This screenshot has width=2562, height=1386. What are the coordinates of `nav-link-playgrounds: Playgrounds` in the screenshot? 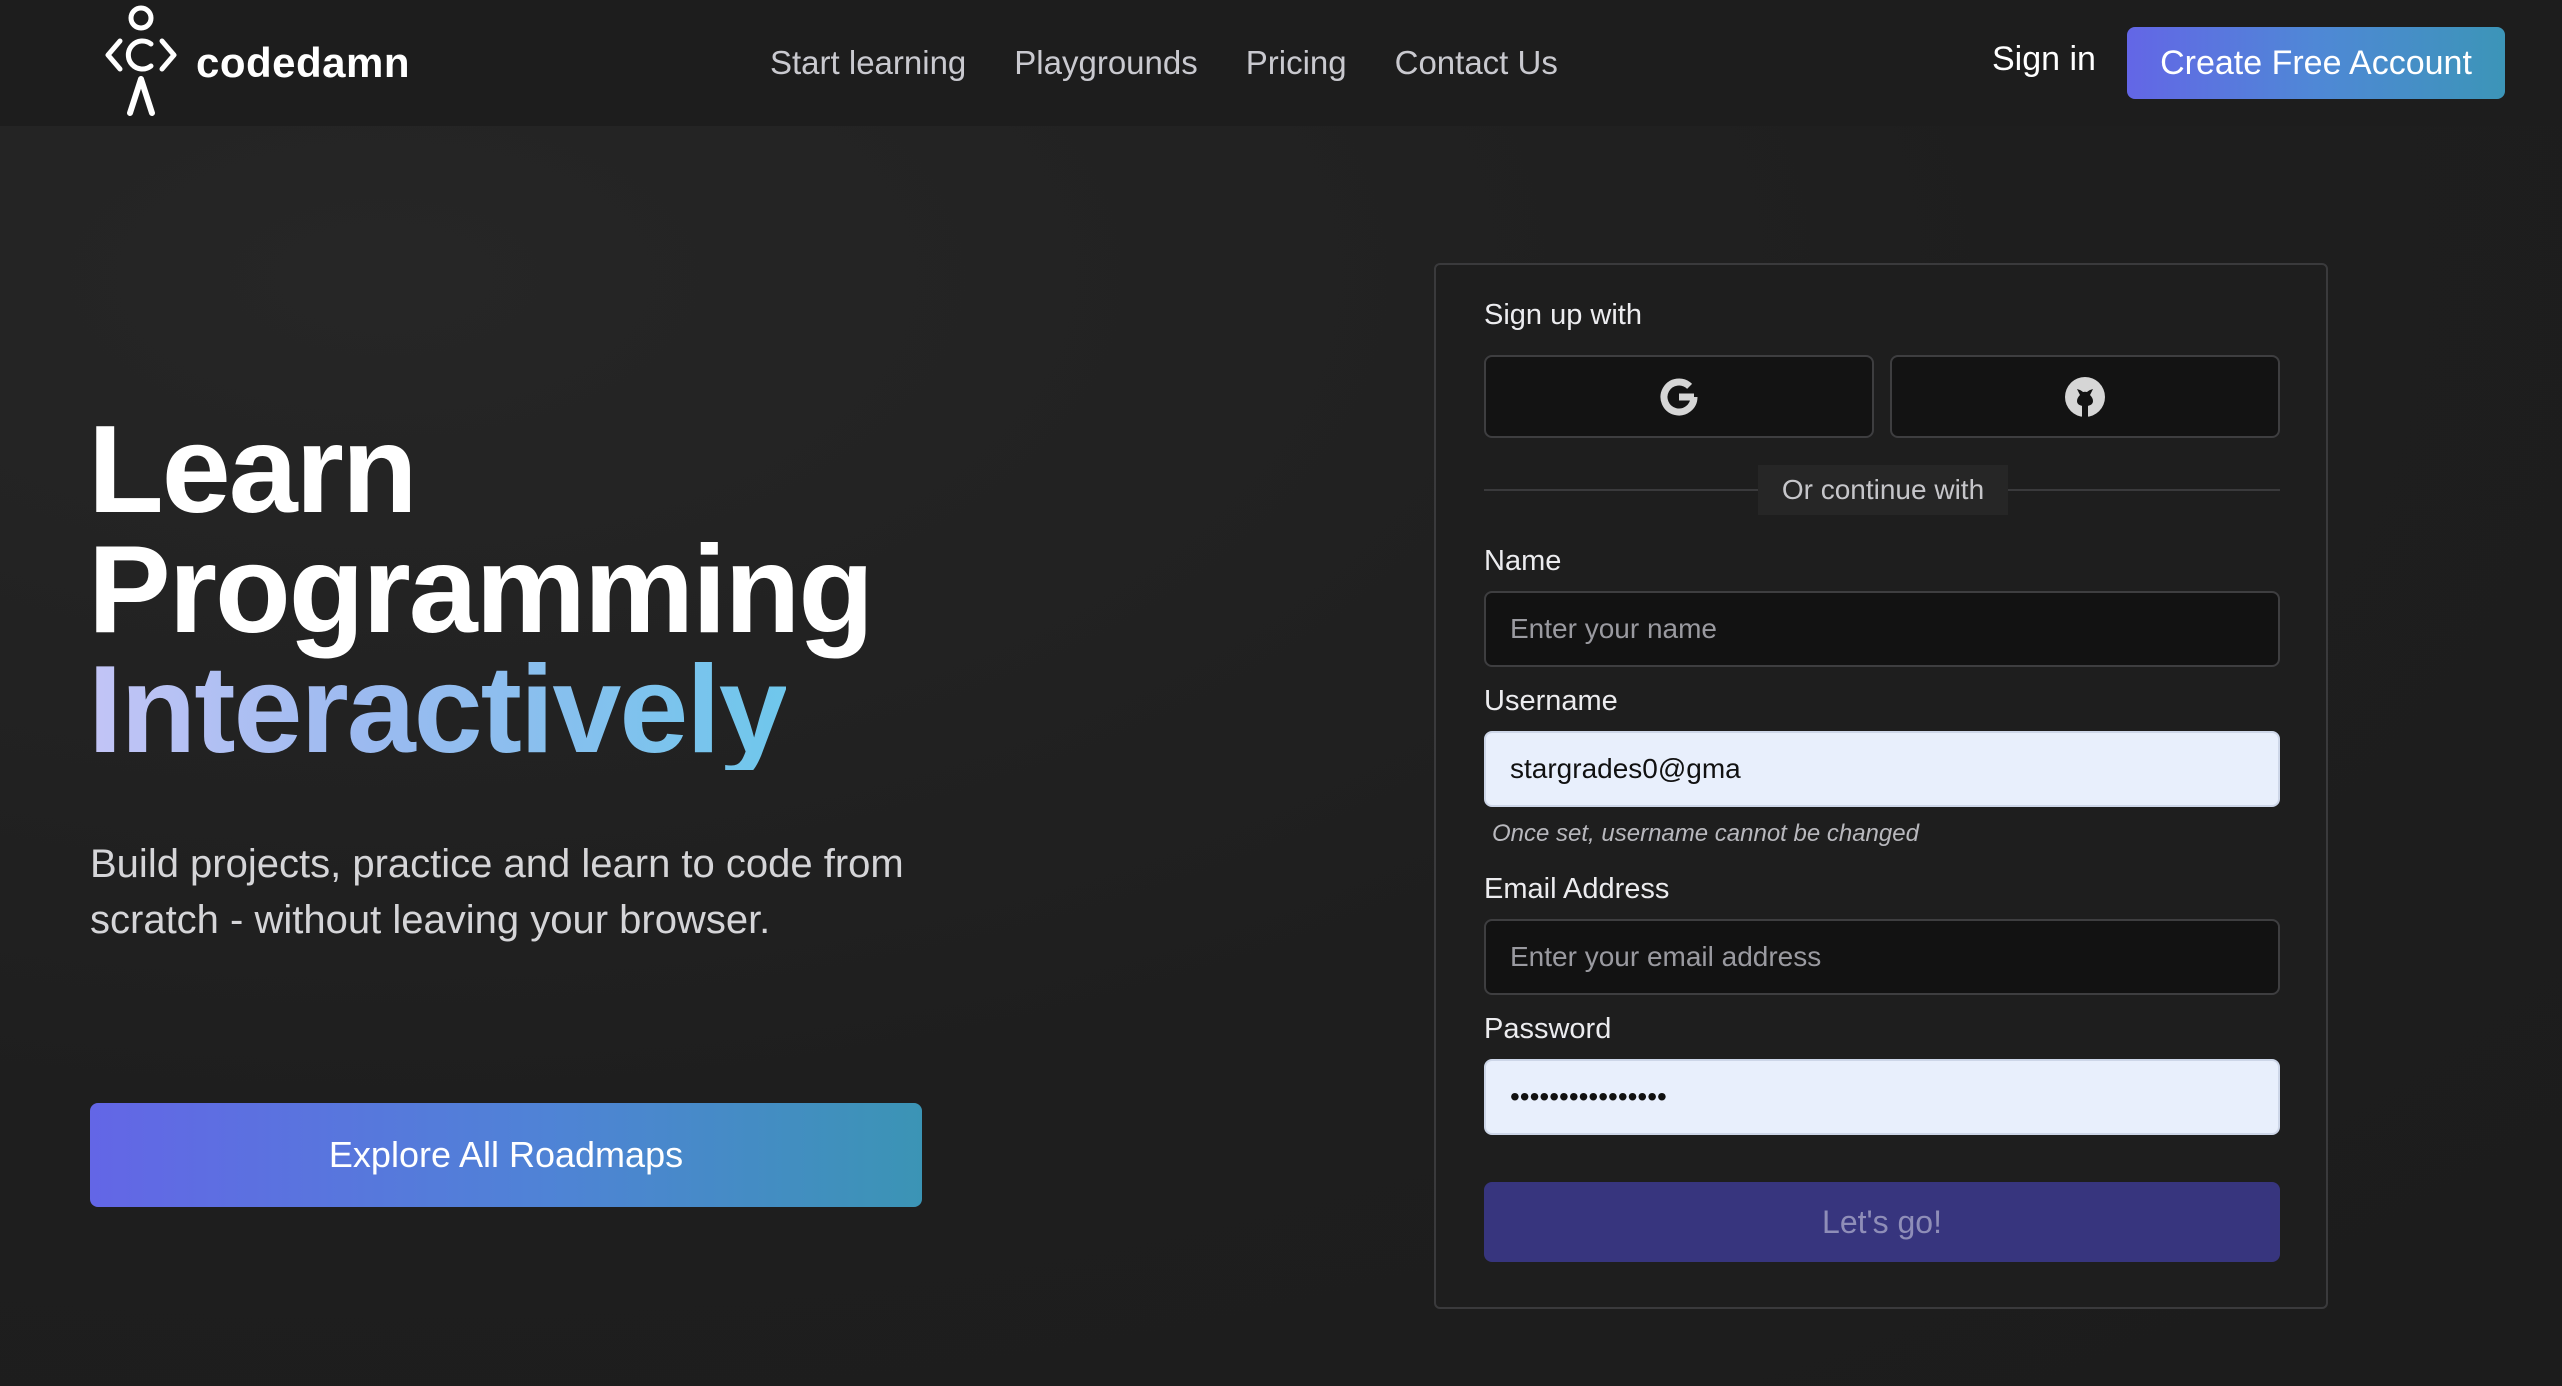 It's located at (1105, 63).